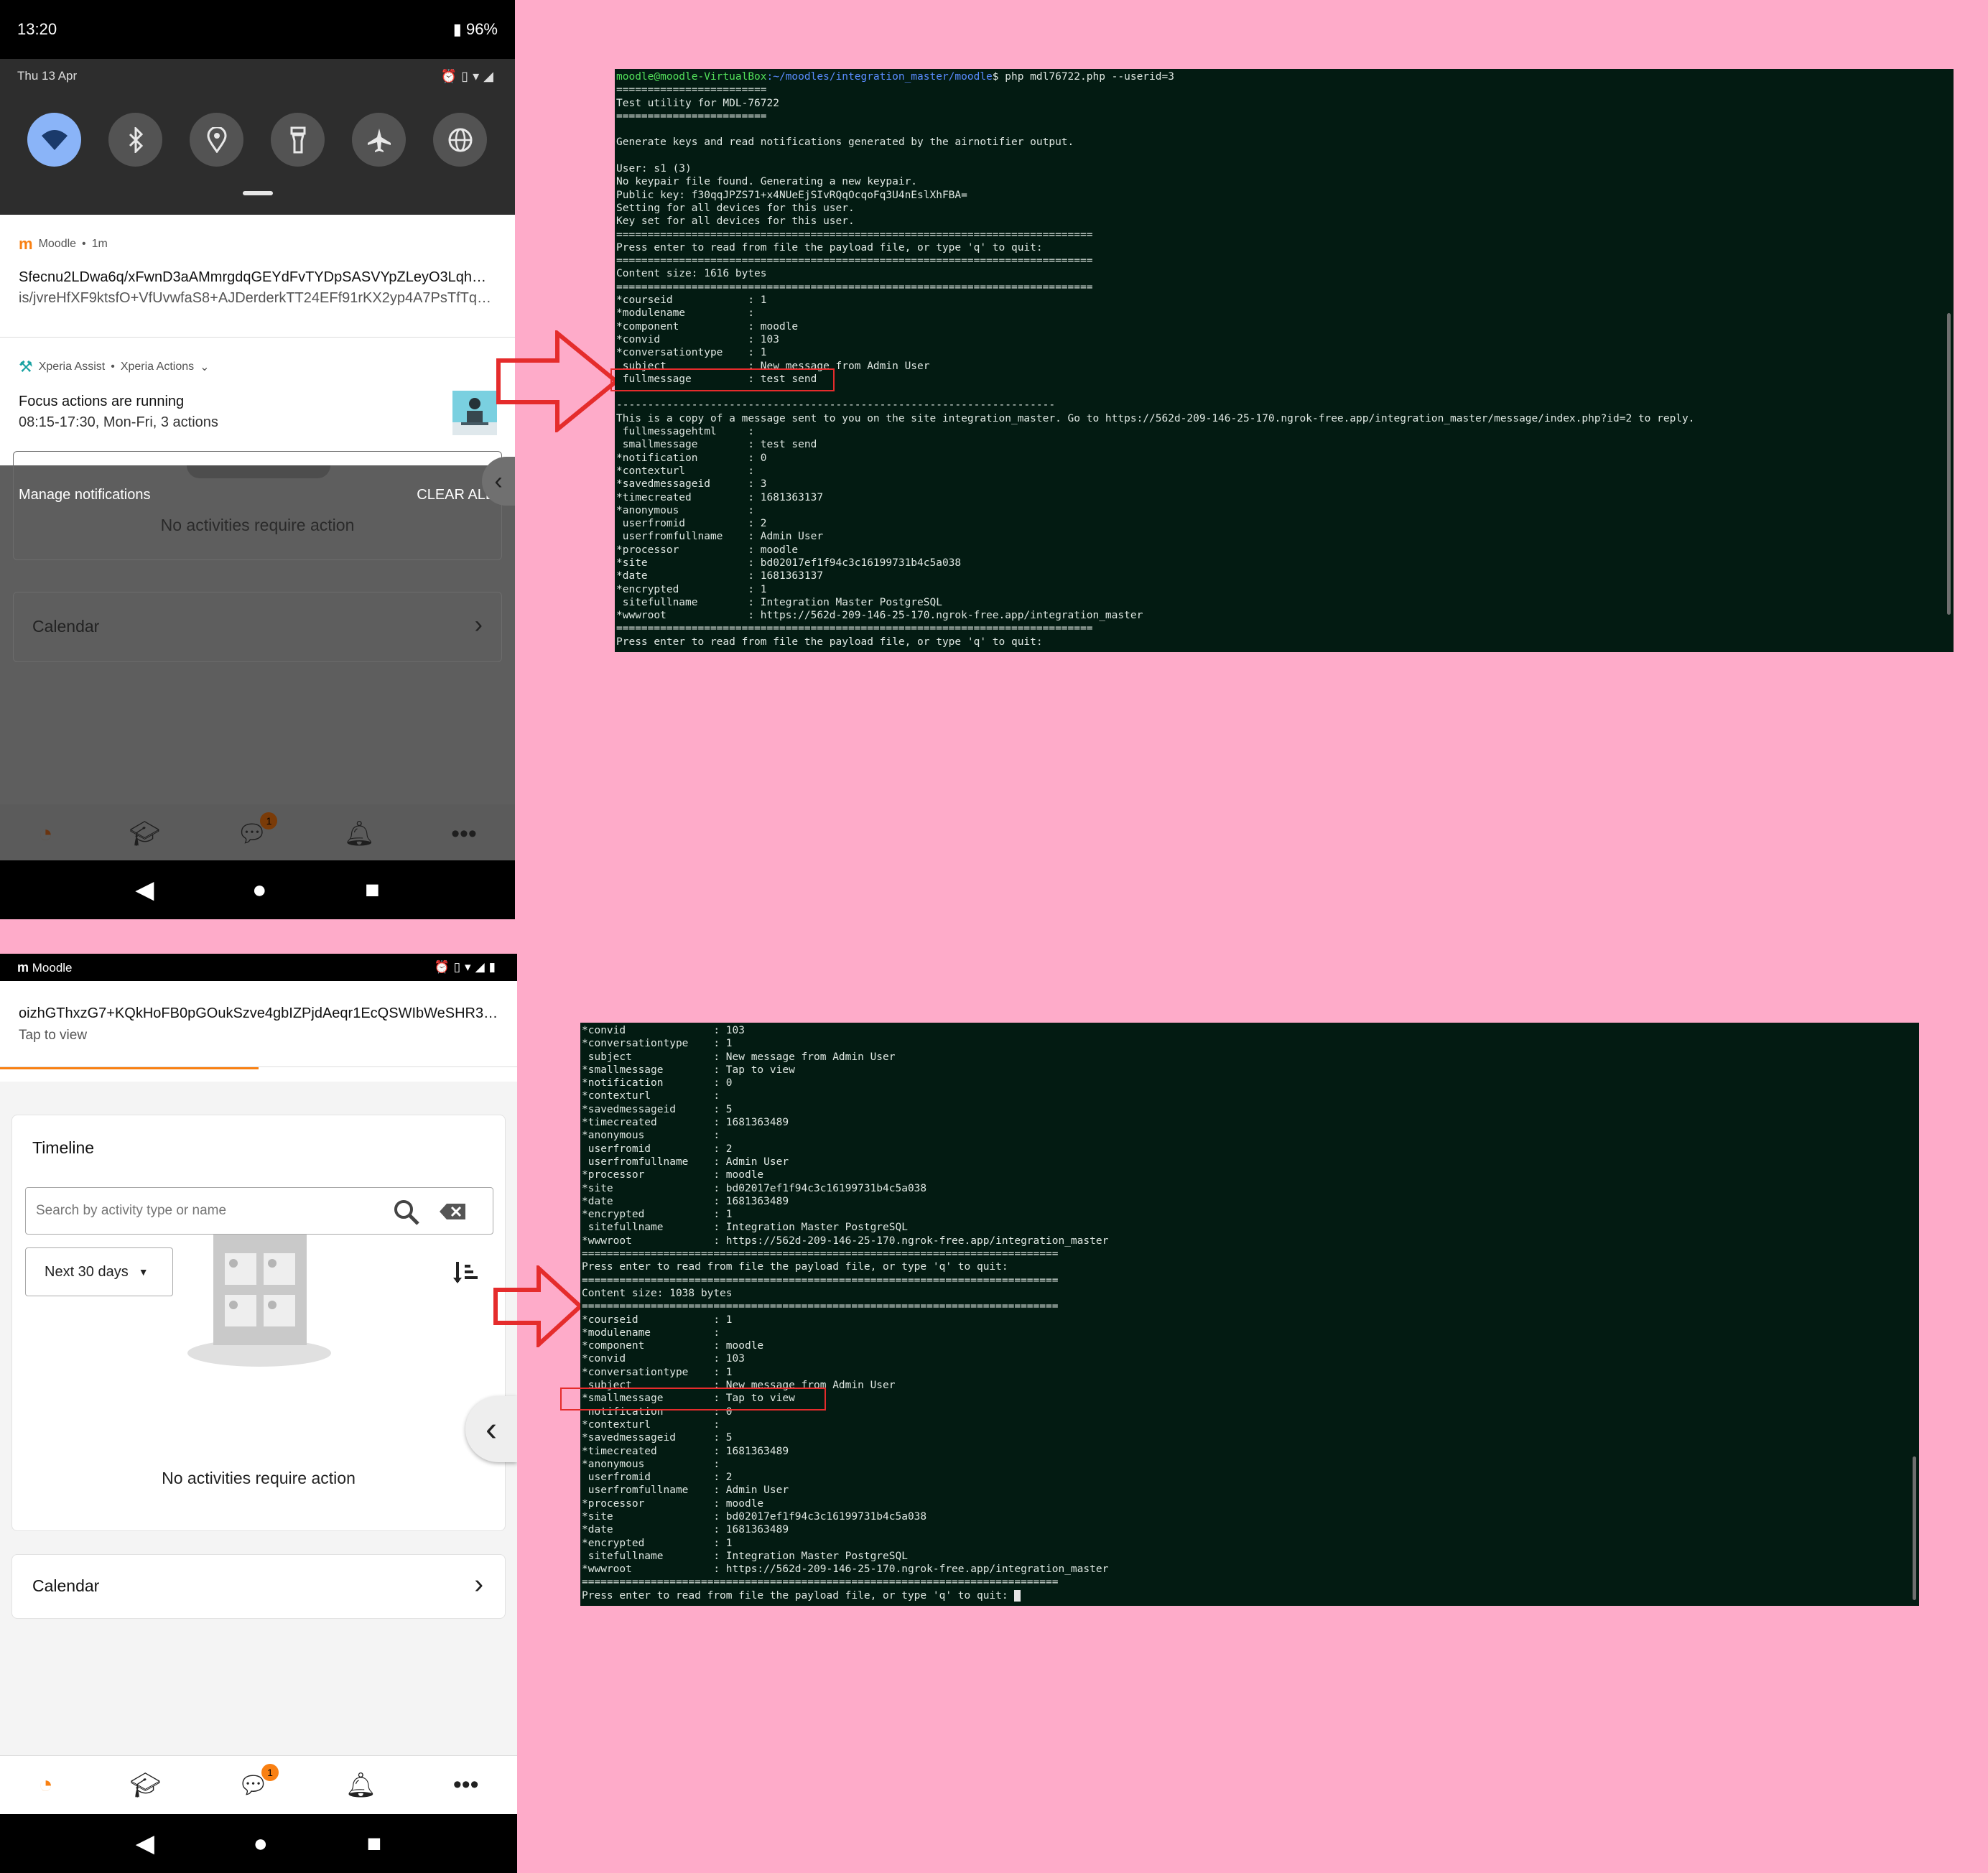  What do you see at coordinates (102, 401) in the screenshot?
I see `notification-title: Focus actions are running` at bounding box center [102, 401].